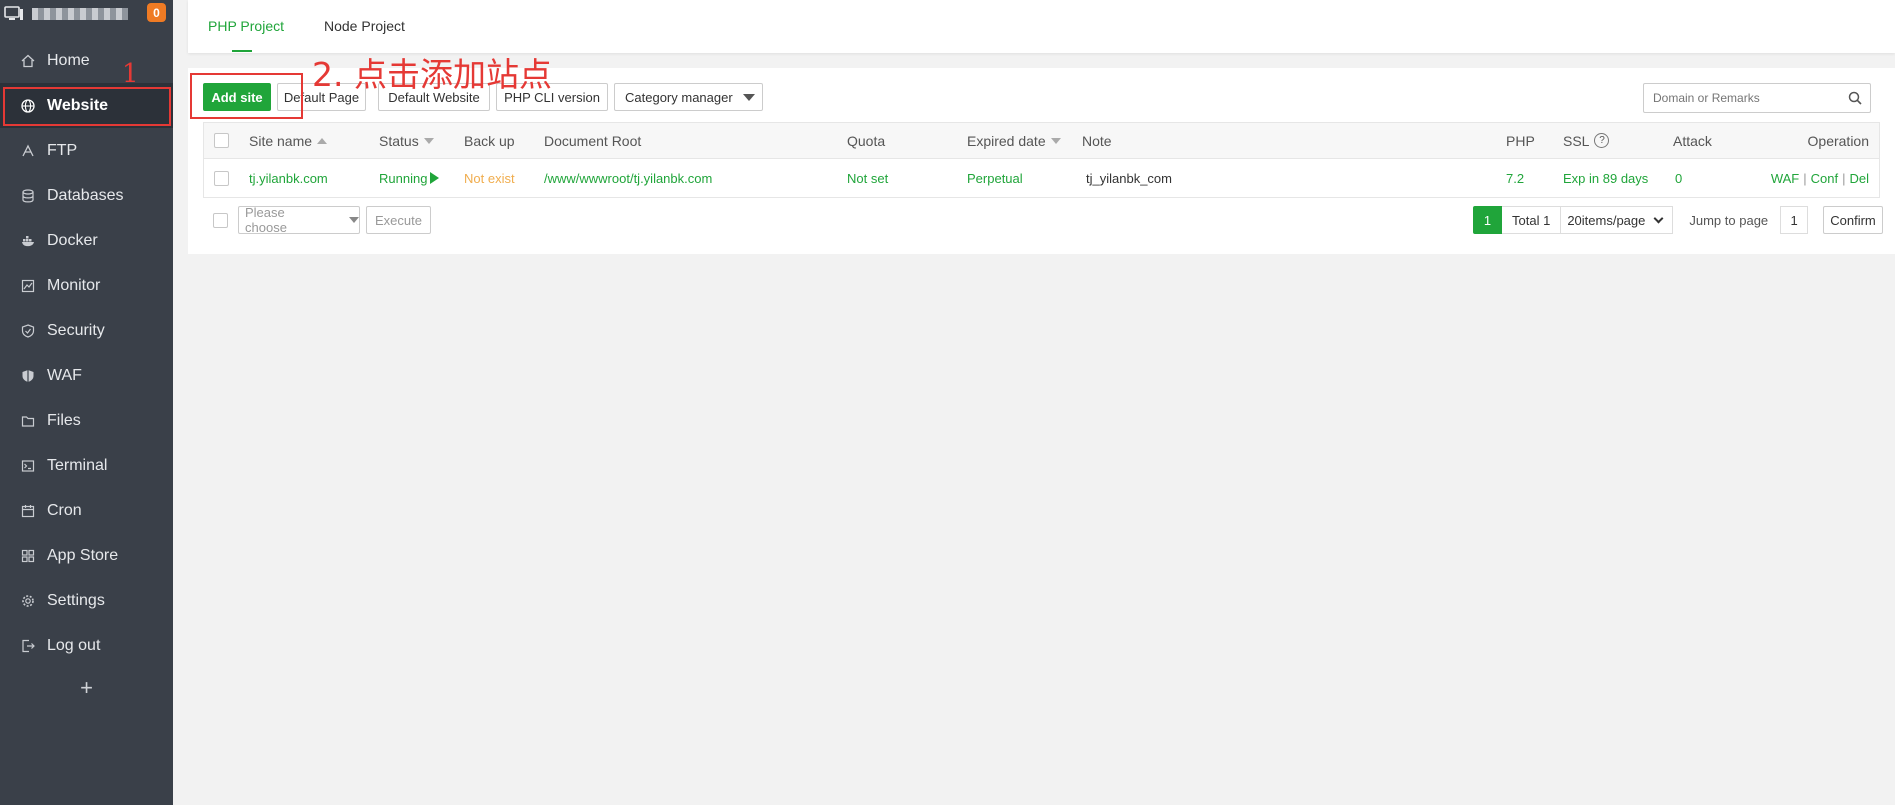 This screenshot has height=805, width=1895. Describe the element at coordinates (28, 646) in the screenshot. I see `logout-icon` at that location.